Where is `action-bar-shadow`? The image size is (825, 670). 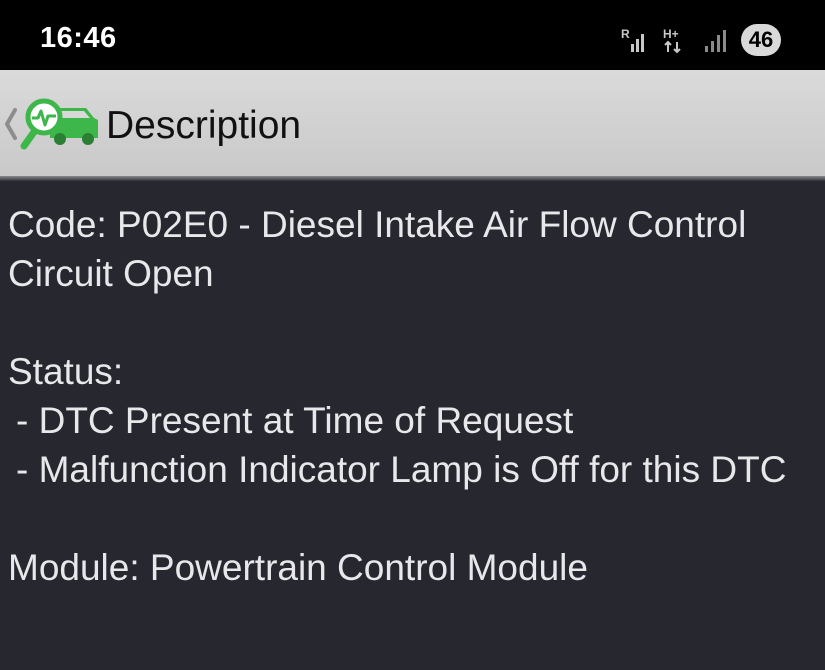
action-bar-shadow is located at coordinates (412, 178).